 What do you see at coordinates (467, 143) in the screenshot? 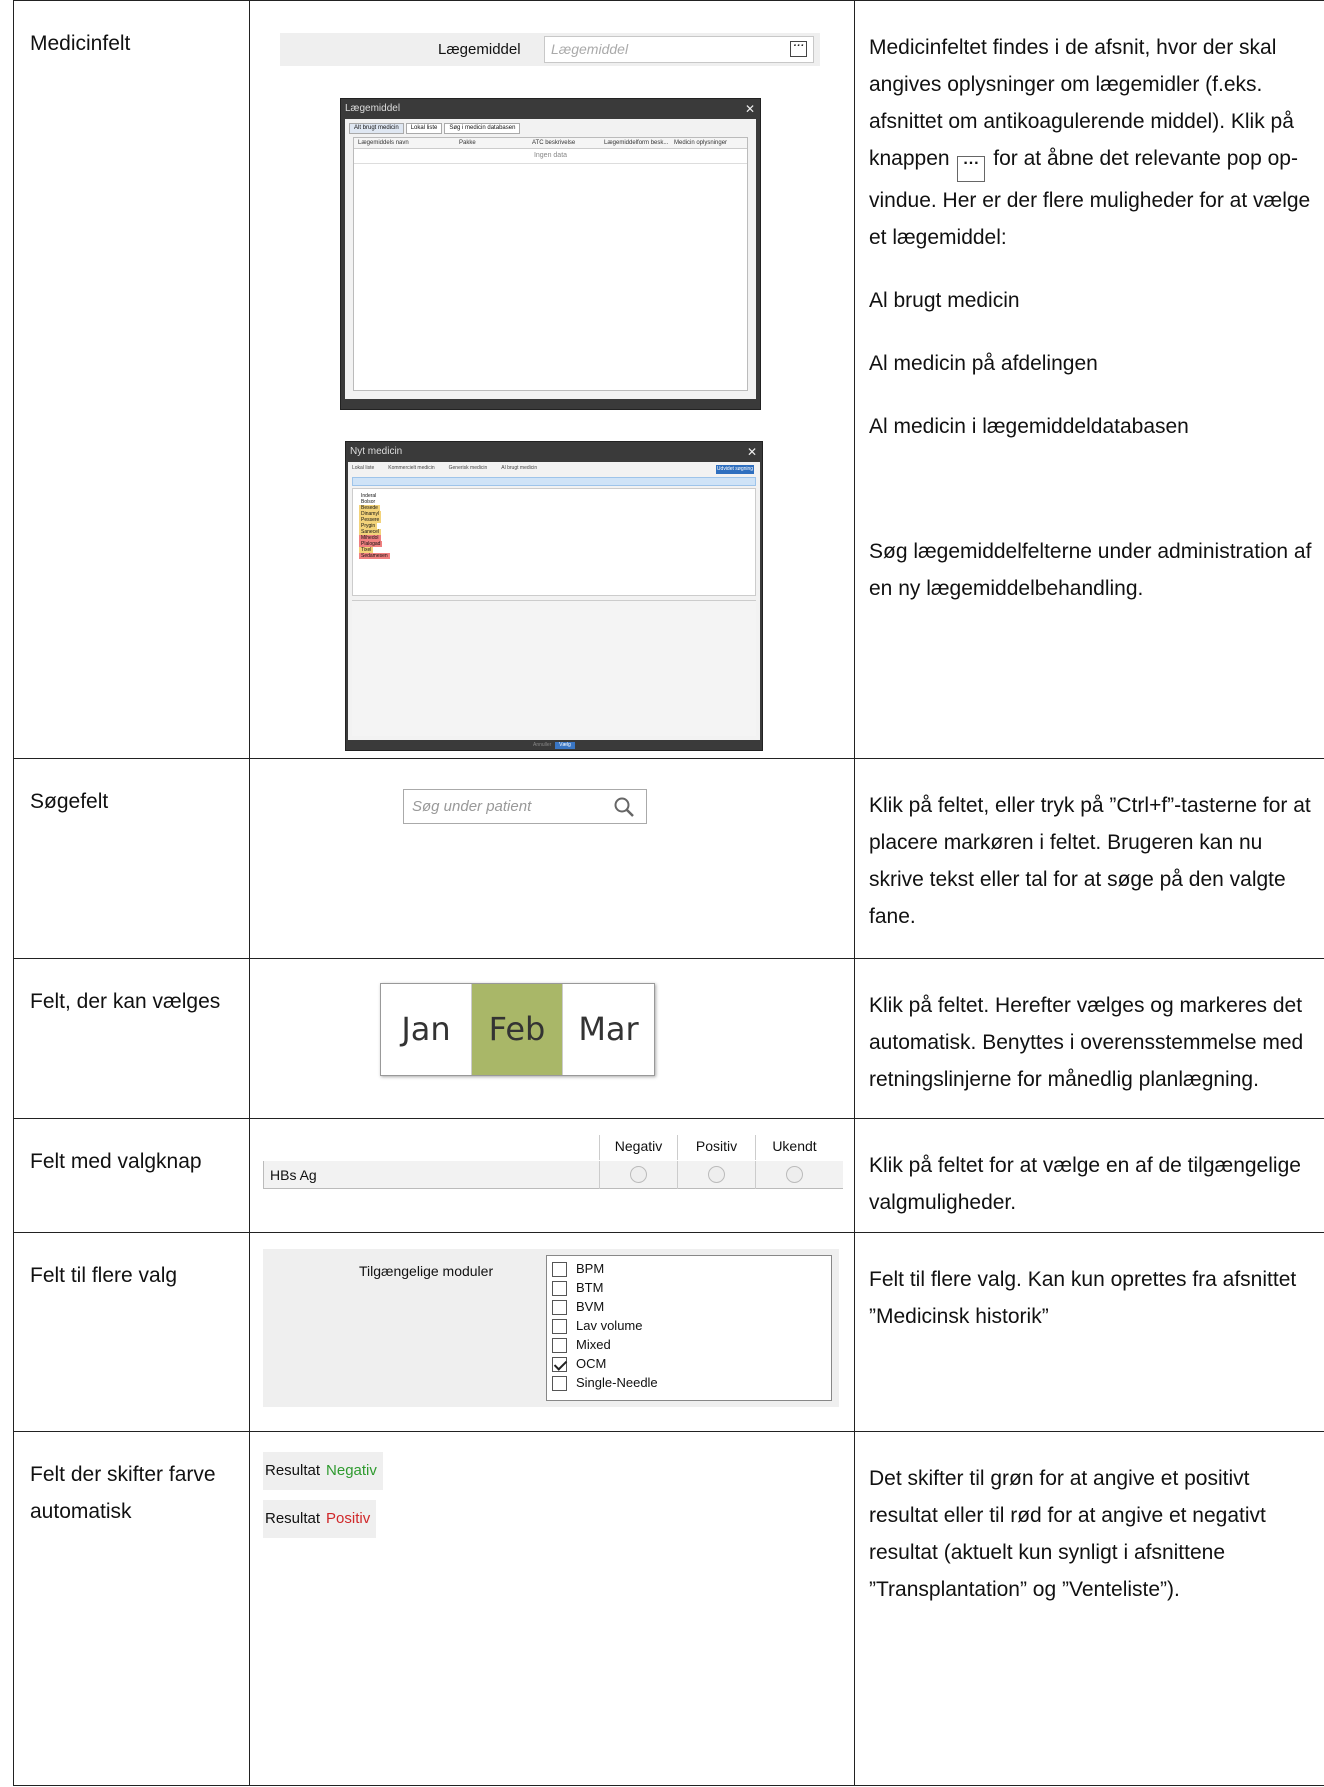
I see `column-header: Pakke` at bounding box center [467, 143].